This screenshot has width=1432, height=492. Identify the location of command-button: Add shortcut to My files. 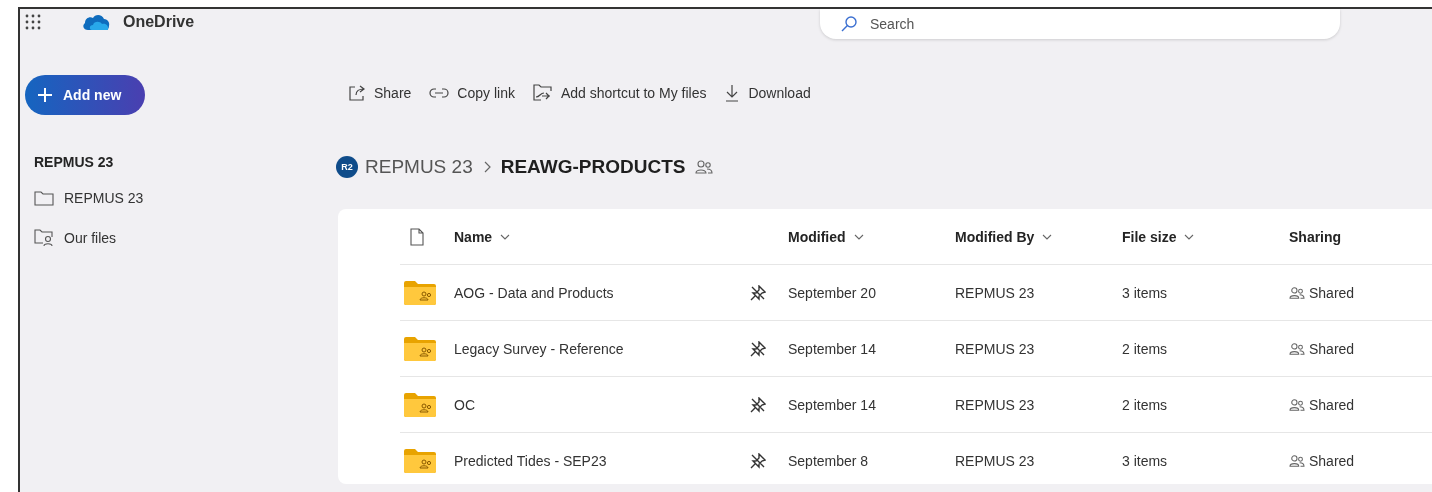
(619, 93).